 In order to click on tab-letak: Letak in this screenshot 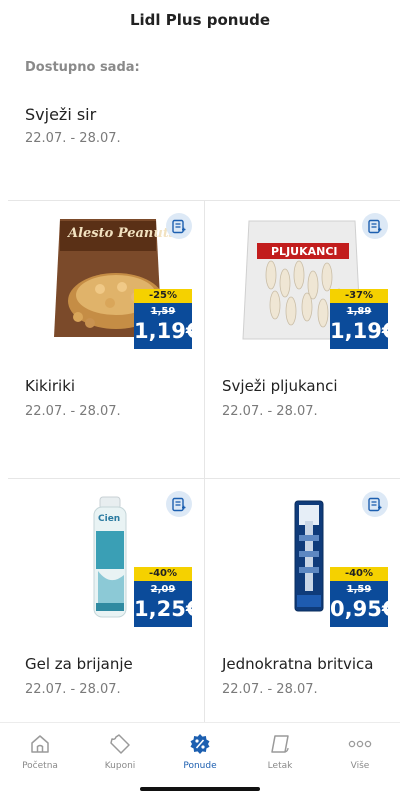, I will do `click(280, 760)`.